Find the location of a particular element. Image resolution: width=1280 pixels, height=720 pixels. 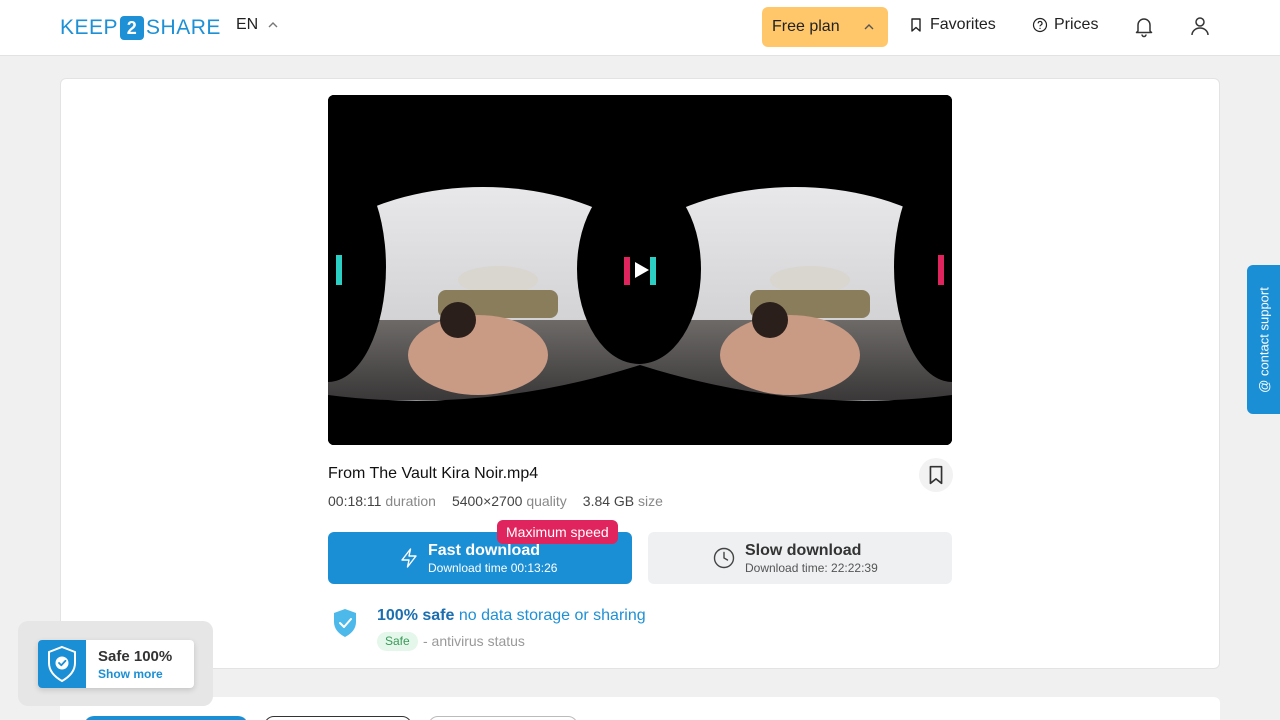

contact-support-label: @ contact support is located at coordinates (1263, 339).